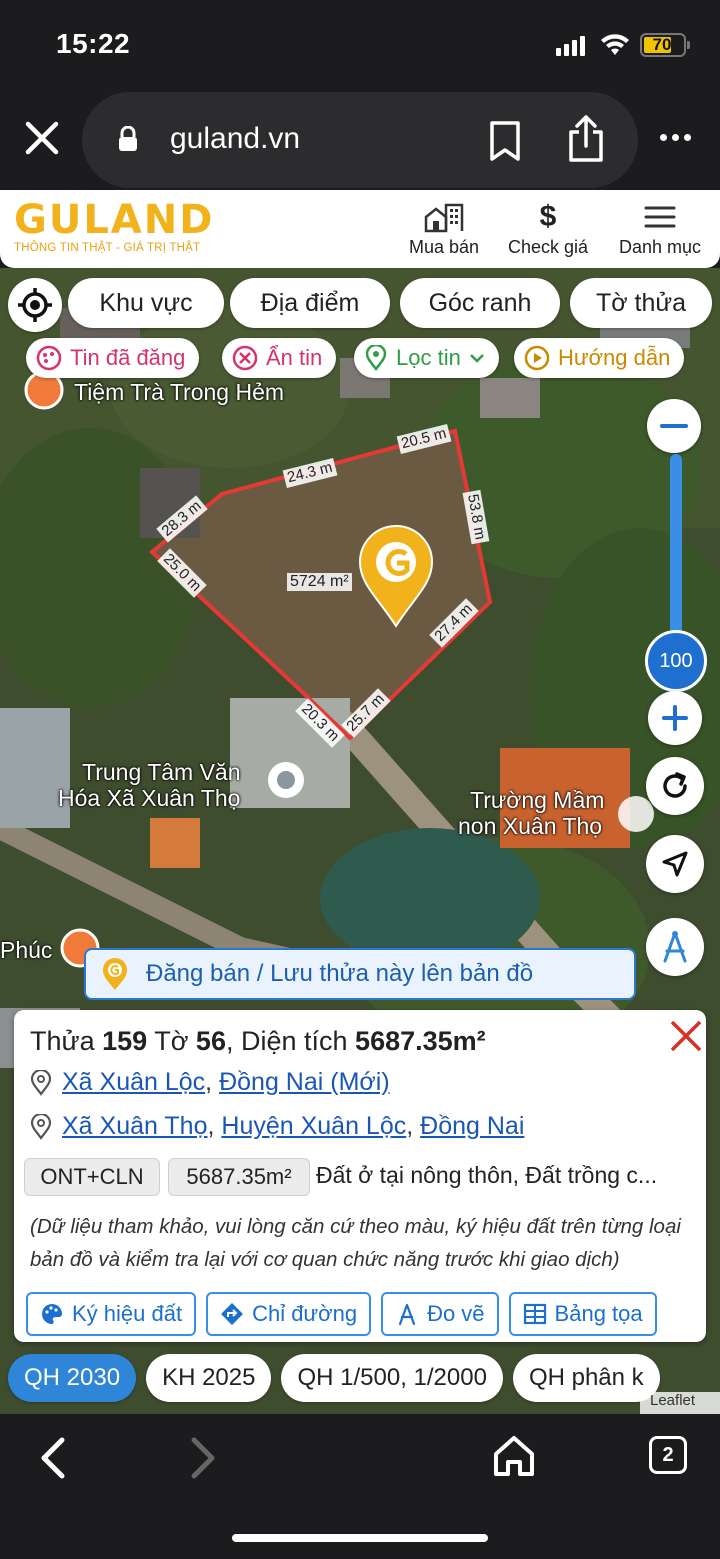  What do you see at coordinates (125, 1041) in the screenshot?
I see `thua-number: 159` at bounding box center [125, 1041].